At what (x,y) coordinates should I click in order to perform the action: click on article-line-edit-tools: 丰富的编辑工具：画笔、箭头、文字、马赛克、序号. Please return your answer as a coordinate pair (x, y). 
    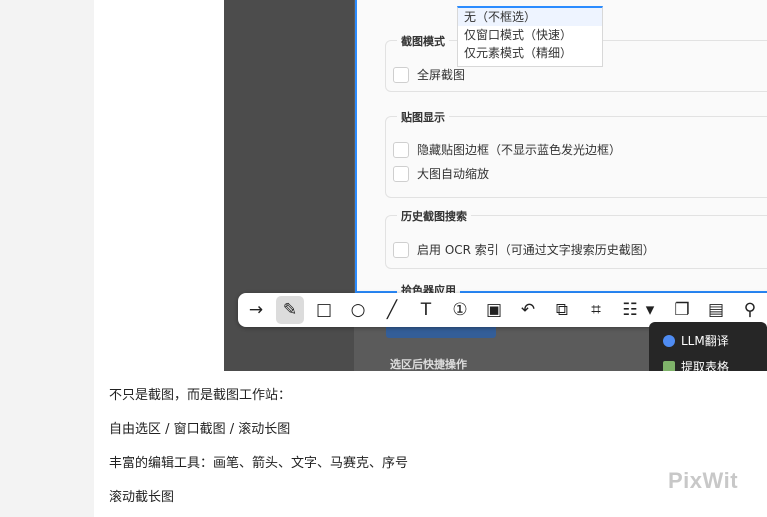
    Looking at the image, I should click on (259, 463).